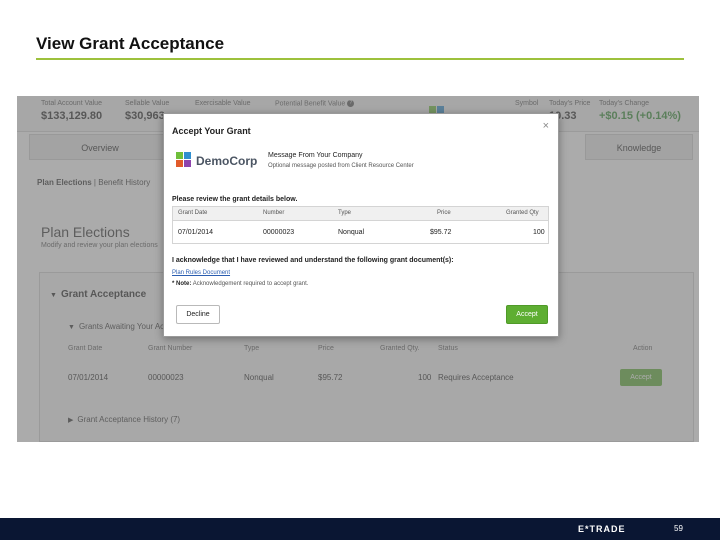 The image size is (720, 540). Describe the element at coordinates (476, 377) in the screenshot. I see `row-status: Requires Acceptance` at that location.